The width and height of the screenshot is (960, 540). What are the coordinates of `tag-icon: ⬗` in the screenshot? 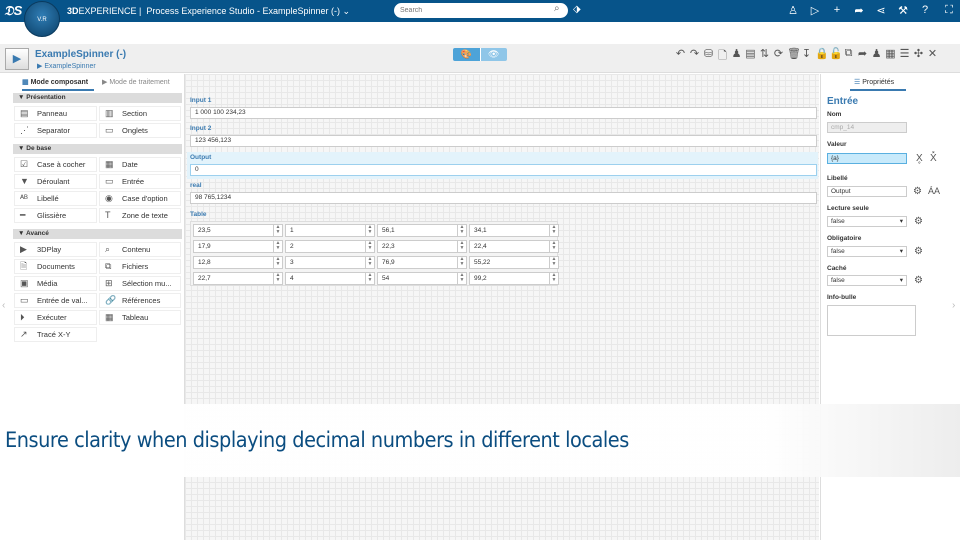 It's located at (577, 9).